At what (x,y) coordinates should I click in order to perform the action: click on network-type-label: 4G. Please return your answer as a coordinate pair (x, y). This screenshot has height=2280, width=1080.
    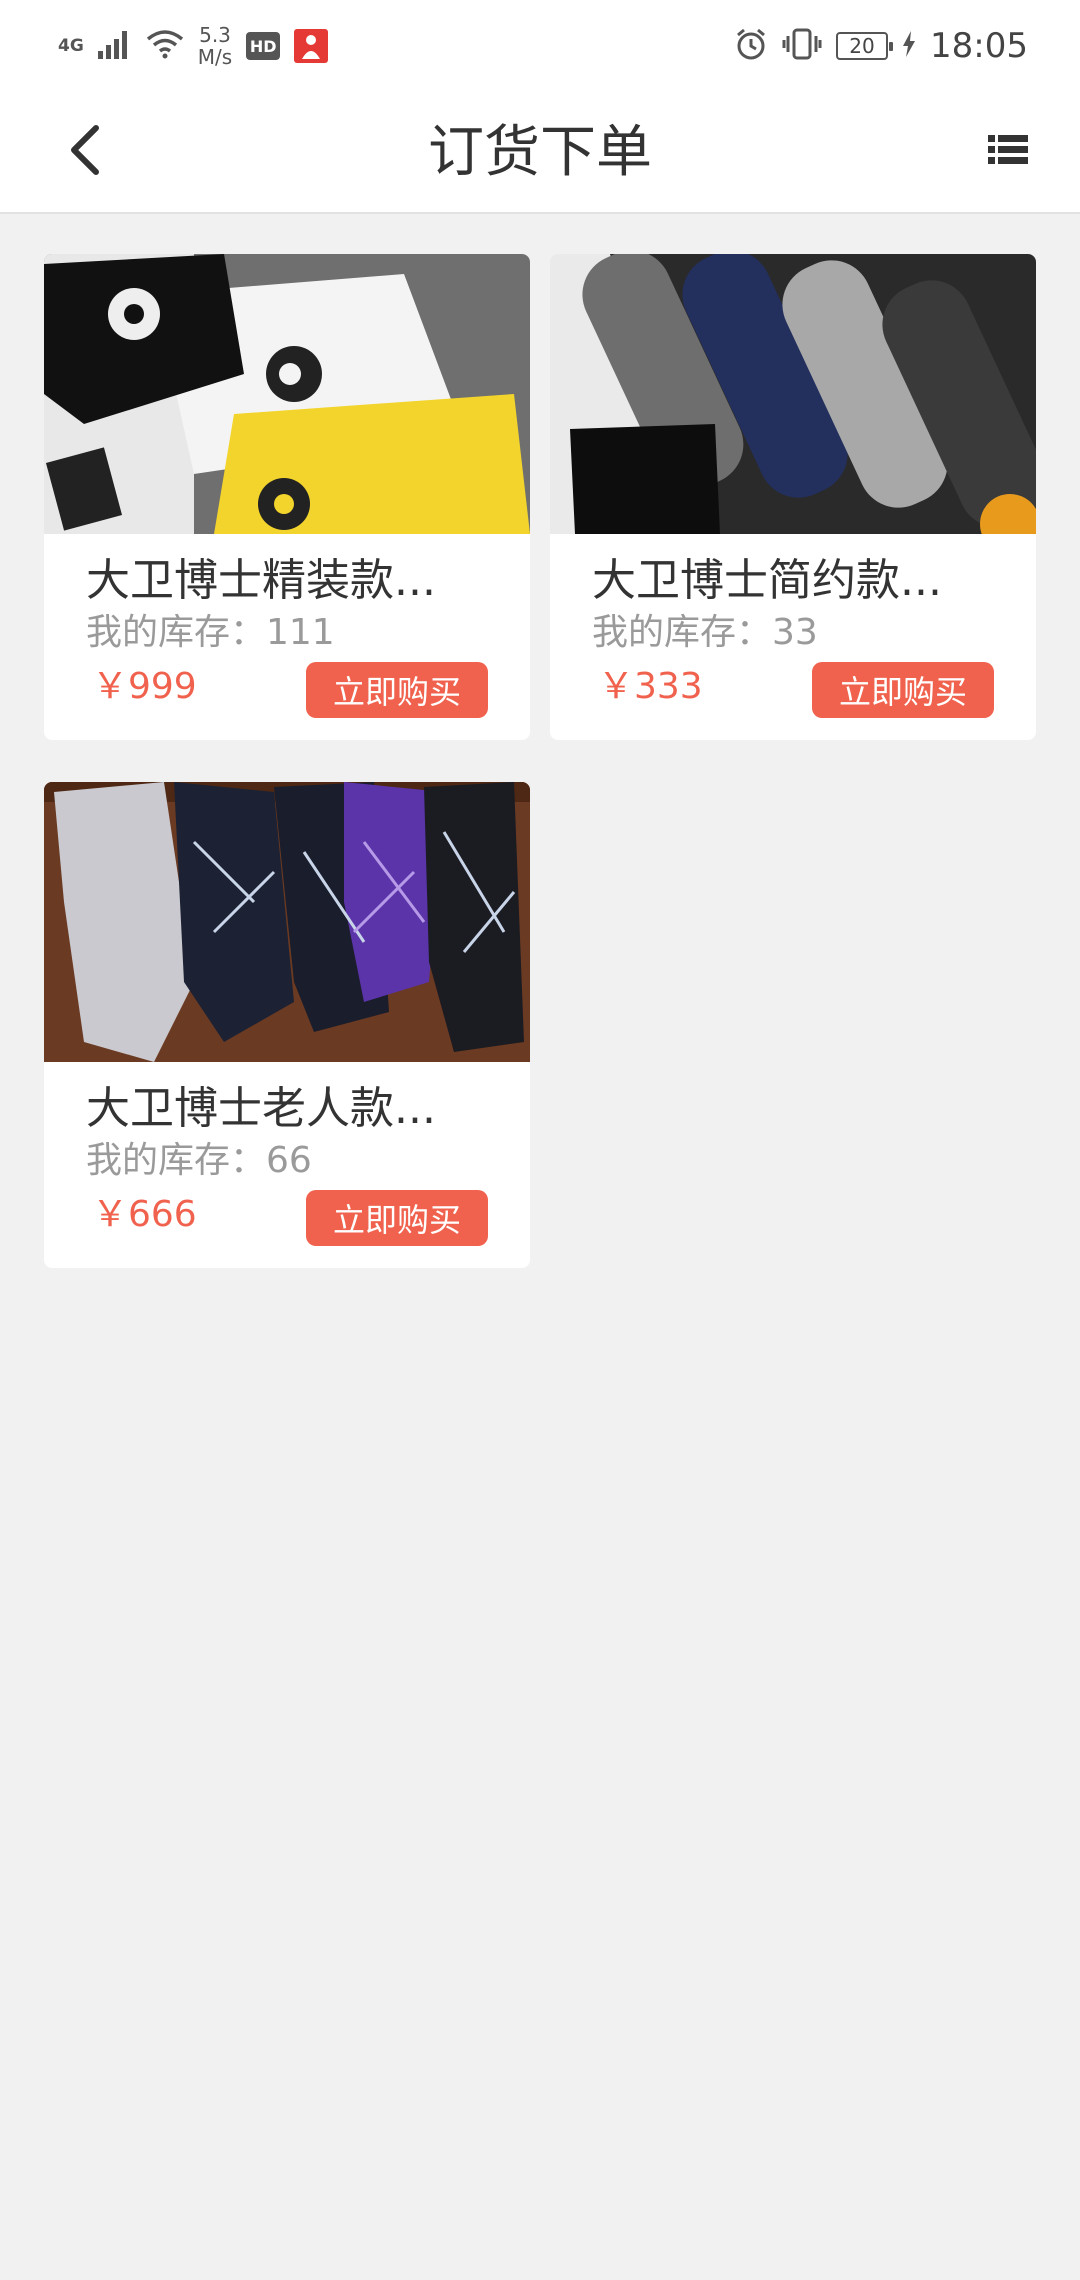
    Looking at the image, I should click on (71, 45).